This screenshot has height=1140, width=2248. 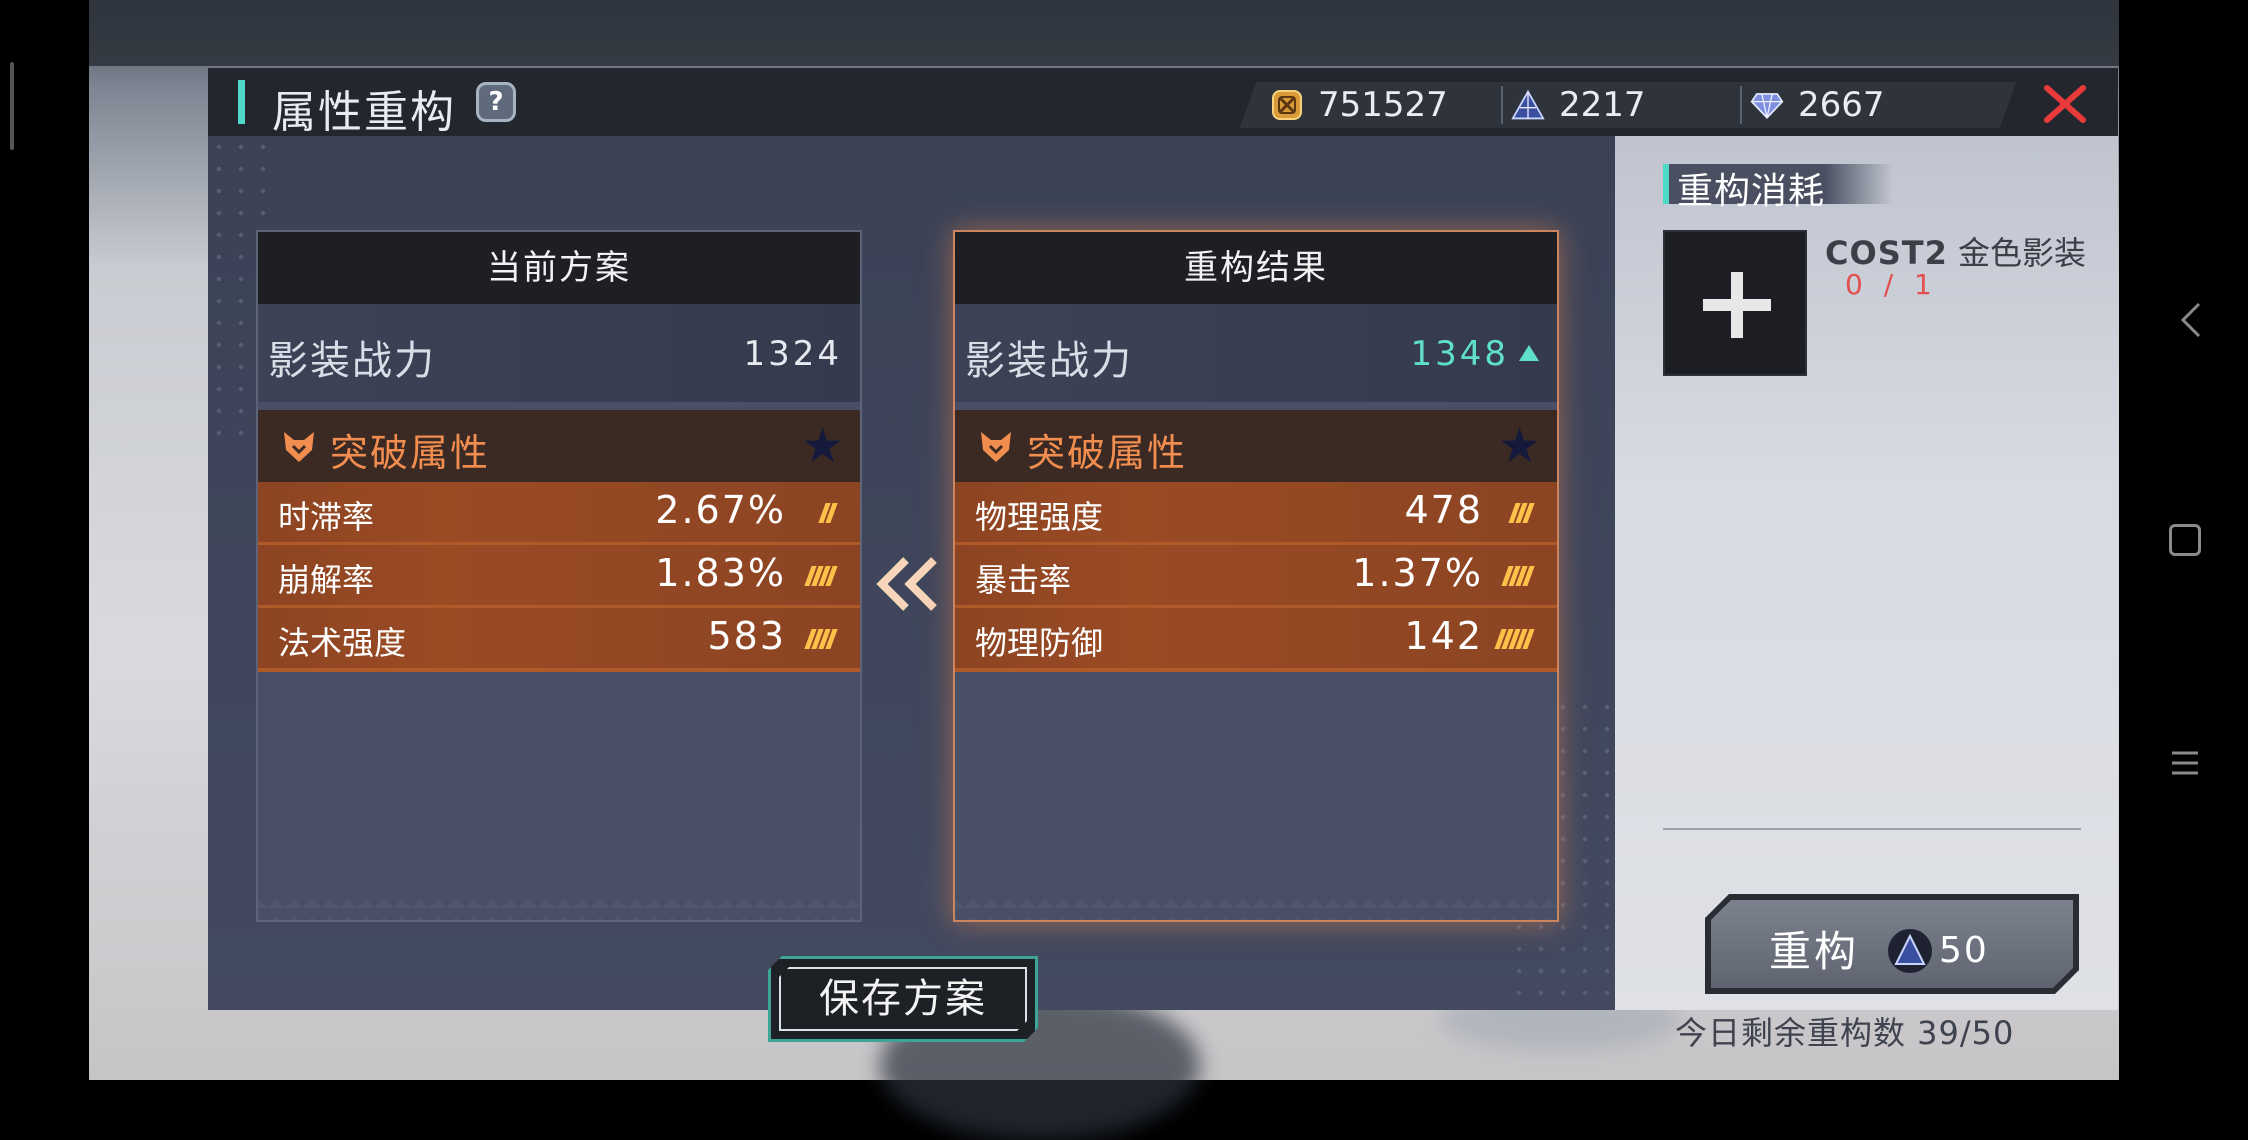 I want to click on cost-tag: COST2, so click(x=1886, y=253).